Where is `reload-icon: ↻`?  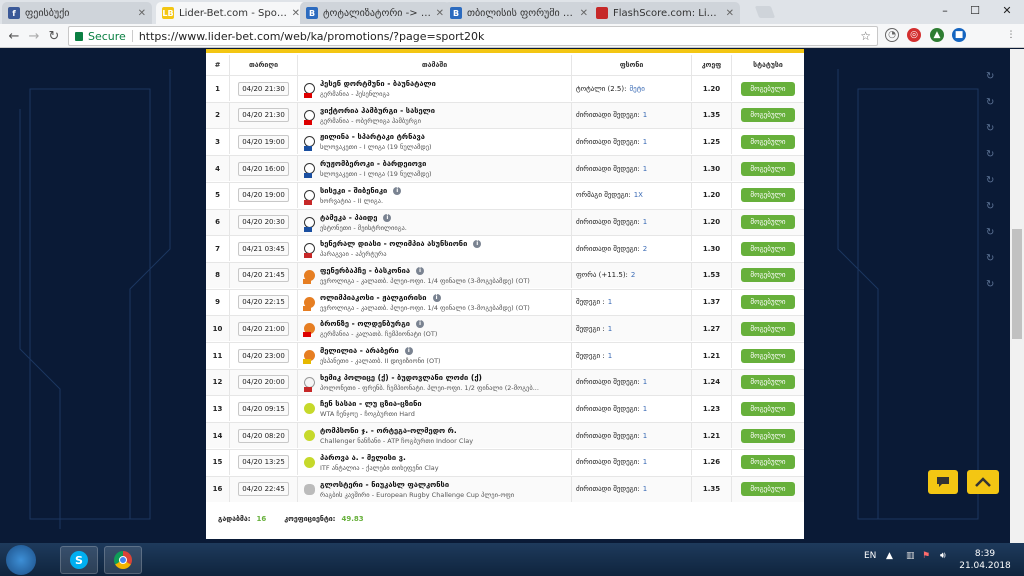 reload-icon: ↻ is located at coordinates (54, 36).